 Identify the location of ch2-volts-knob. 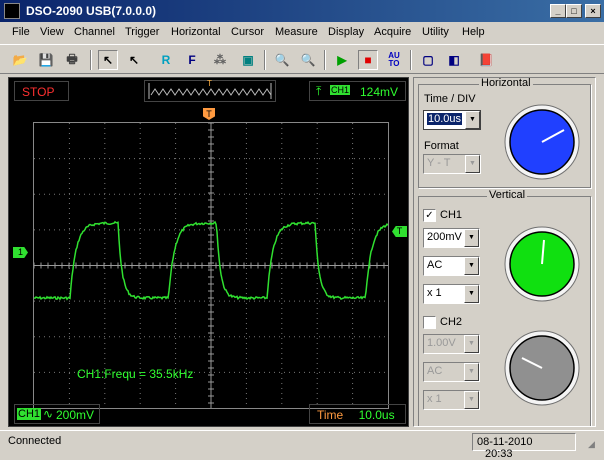
(542, 368).